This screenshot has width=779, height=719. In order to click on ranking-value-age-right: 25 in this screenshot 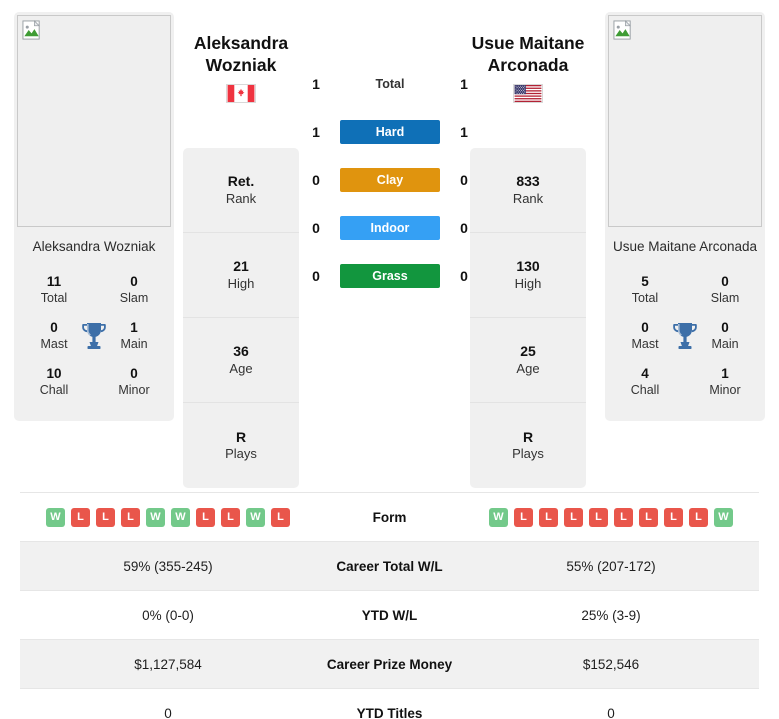, I will do `click(528, 351)`.